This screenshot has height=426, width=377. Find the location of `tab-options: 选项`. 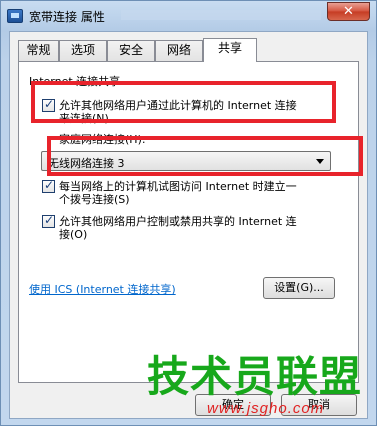

tab-options: 选项 is located at coordinates (83, 50).